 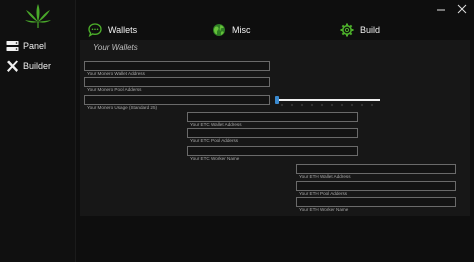 What do you see at coordinates (376, 209) in the screenshot?
I see `eth-worker-input` at bounding box center [376, 209].